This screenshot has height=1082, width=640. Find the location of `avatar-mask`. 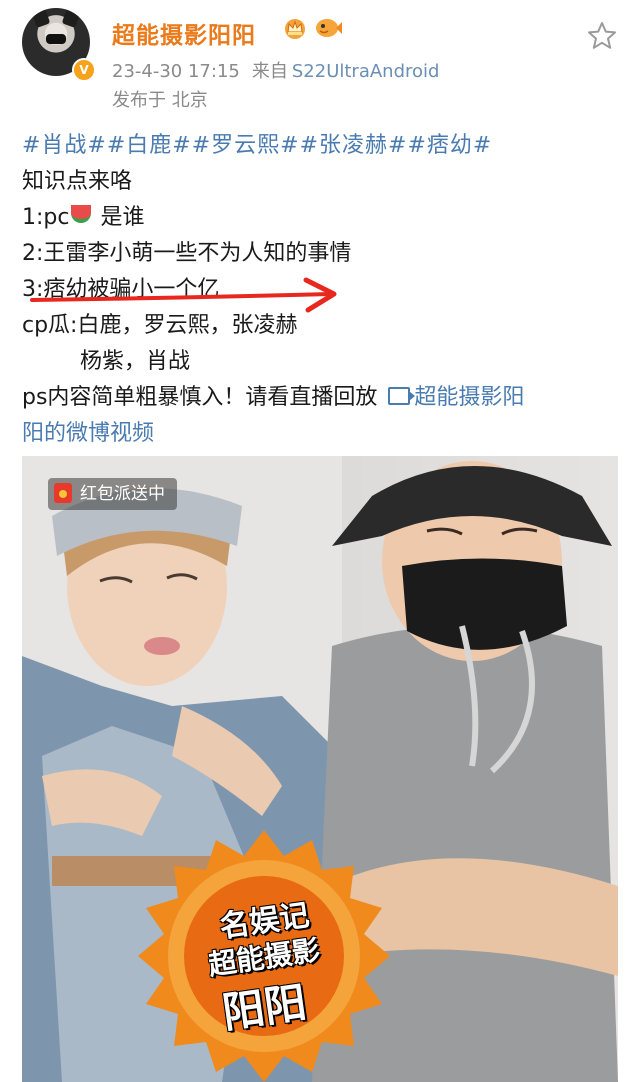

avatar-mask is located at coordinates (56, 39).